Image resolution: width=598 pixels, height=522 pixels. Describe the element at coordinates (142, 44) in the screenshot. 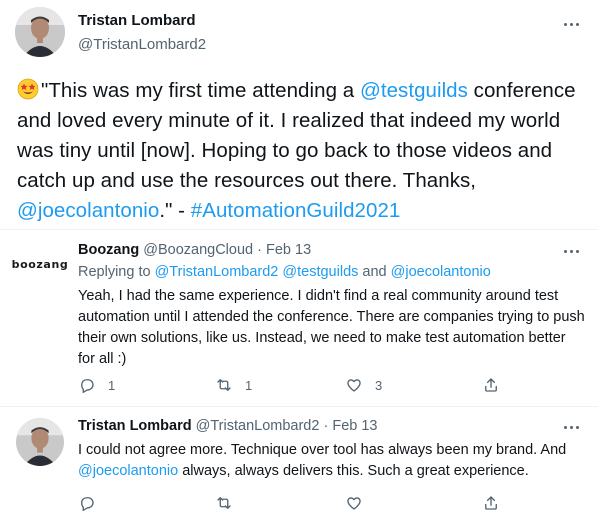

I see `author-handle: @TristanLombard2` at that location.